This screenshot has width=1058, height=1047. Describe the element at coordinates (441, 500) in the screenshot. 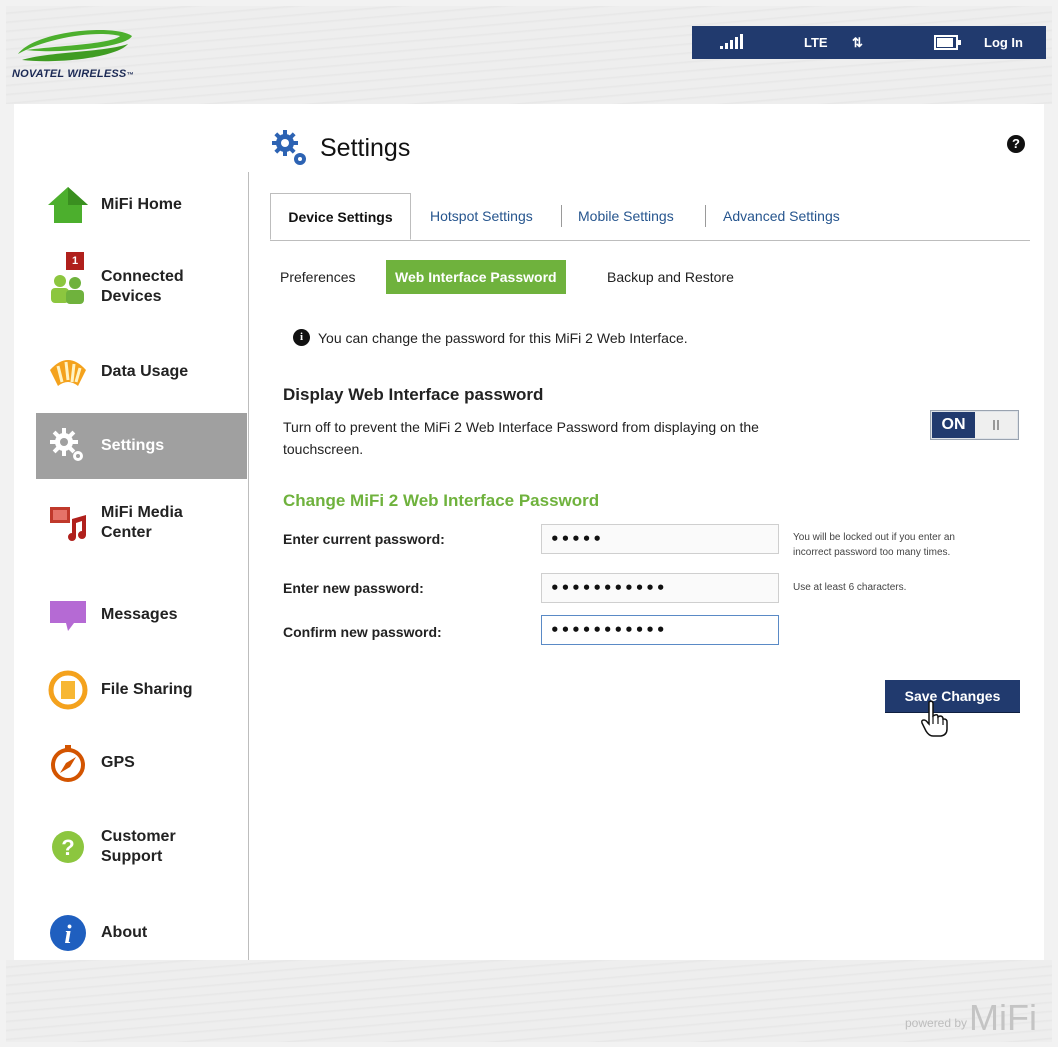

I see `change-password-heading: Change MiFi 2 Web Interface Password` at that location.